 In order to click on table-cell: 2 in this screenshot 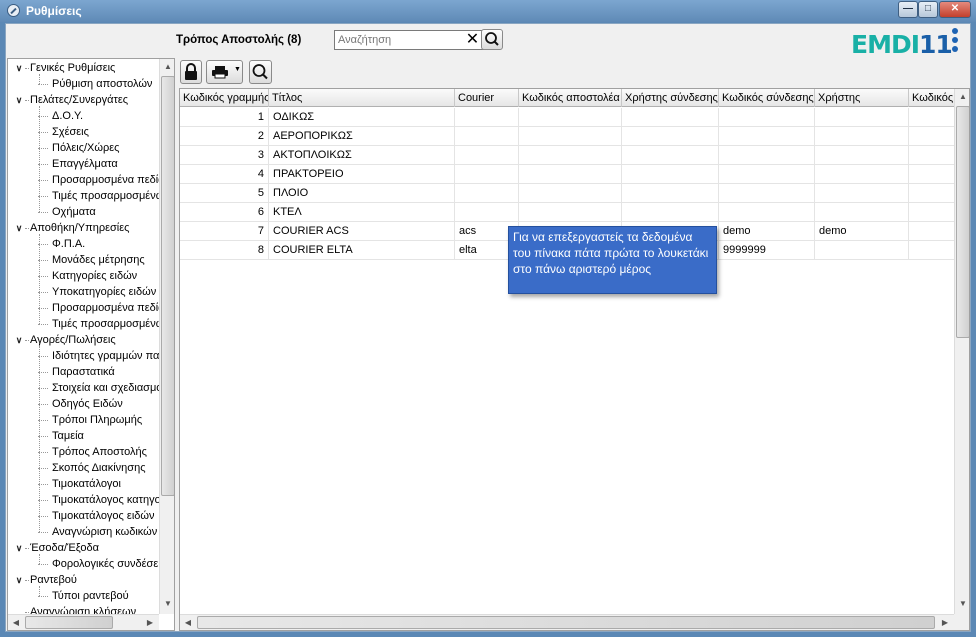, I will do `click(224, 136)`.